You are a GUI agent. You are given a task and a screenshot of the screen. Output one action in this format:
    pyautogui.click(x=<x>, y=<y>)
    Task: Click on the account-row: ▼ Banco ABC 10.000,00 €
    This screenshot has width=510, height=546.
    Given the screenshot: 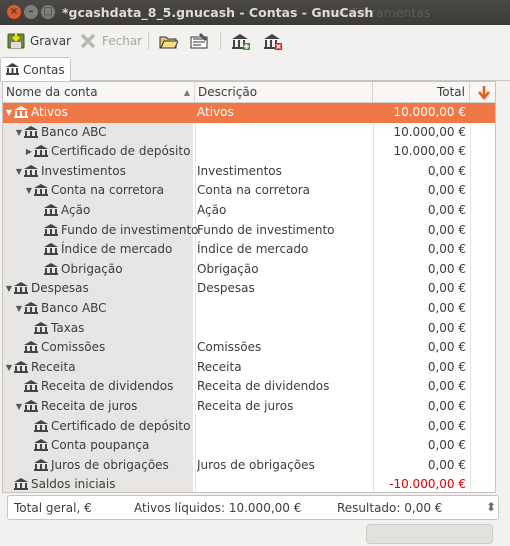 What is the action you would take?
    pyautogui.click(x=249, y=132)
    